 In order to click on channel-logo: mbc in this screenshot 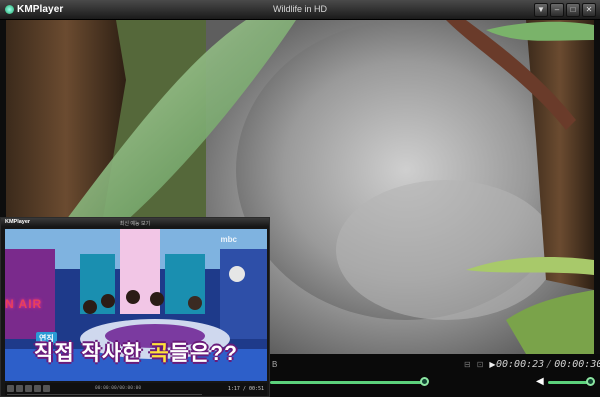, I will do `click(228, 239)`.